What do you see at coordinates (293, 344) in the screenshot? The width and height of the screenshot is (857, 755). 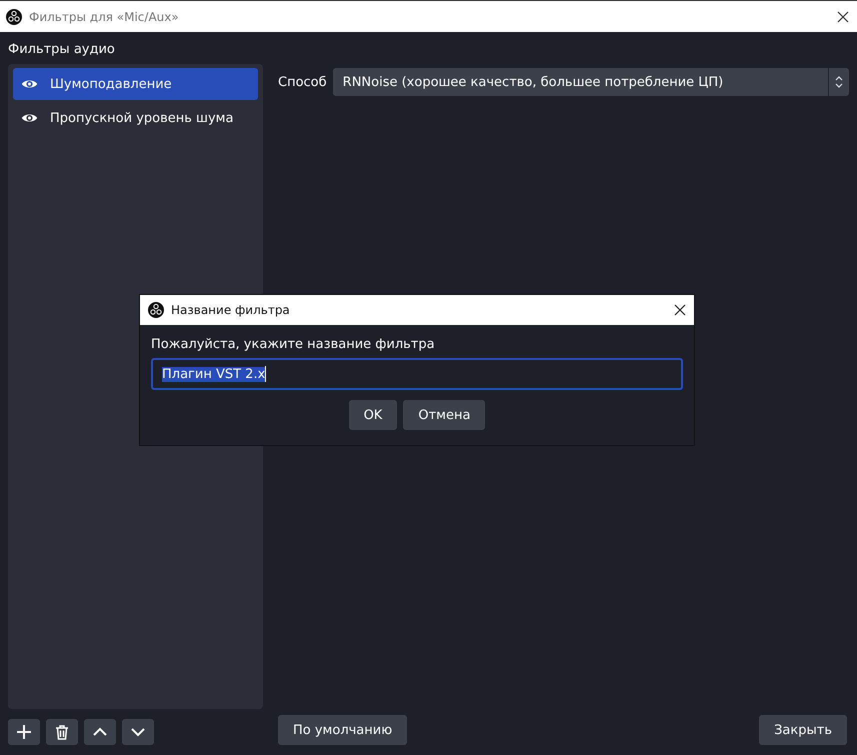 I see `prompt-text: Пожалуйста, укажите название фильтра` at bounding box center [293, 344].